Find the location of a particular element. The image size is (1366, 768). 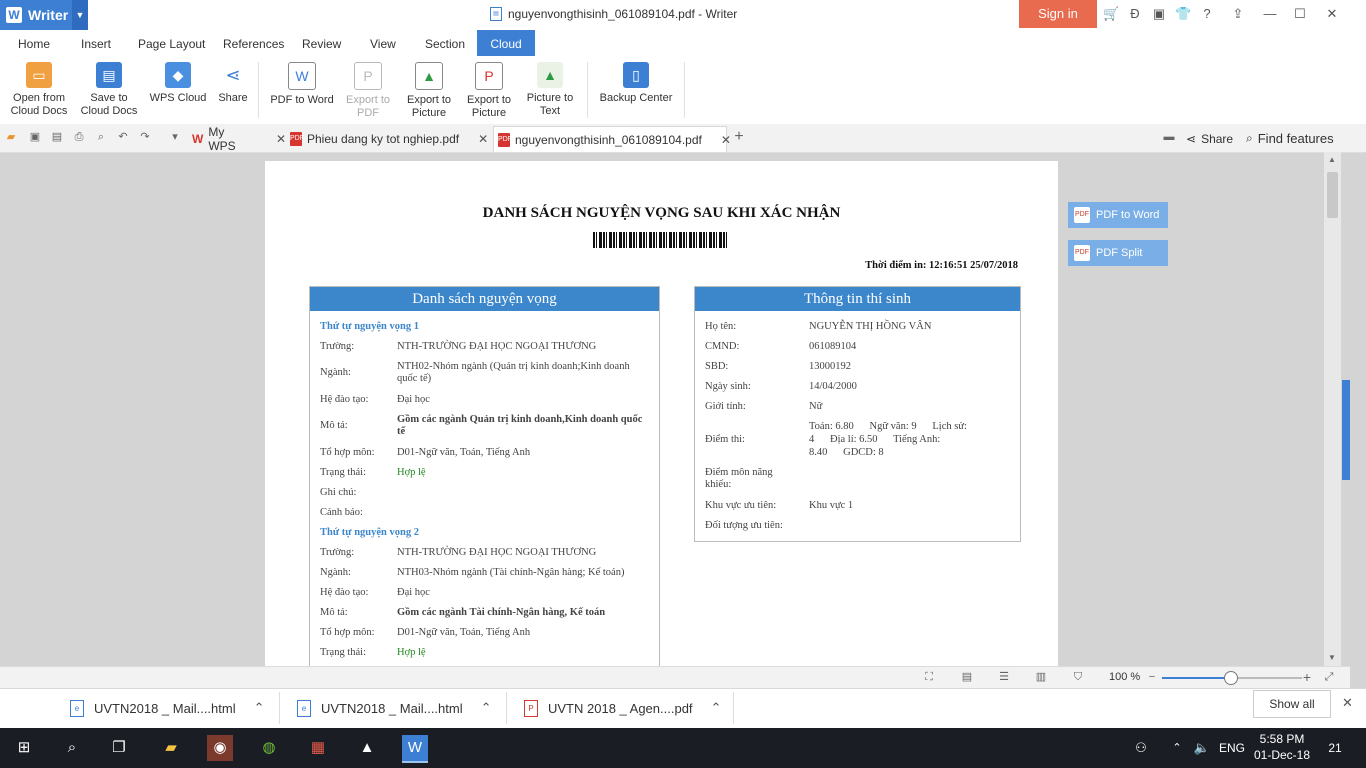

picture-to-text-button: ▲ Picture to Text is located at coordinates (550, 88).